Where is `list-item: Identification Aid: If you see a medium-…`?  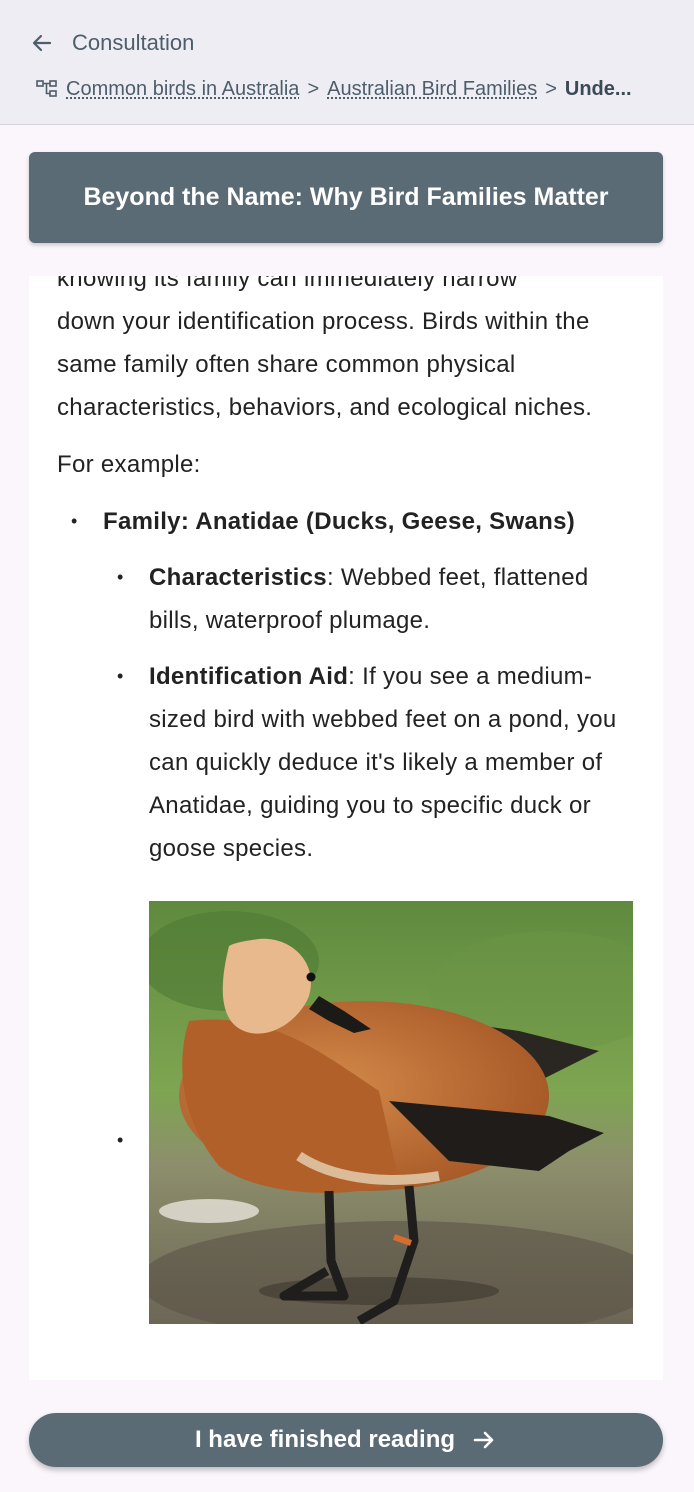
list-item: Identification Aid: If you see a medium-… is located at coordinates (370, 762).